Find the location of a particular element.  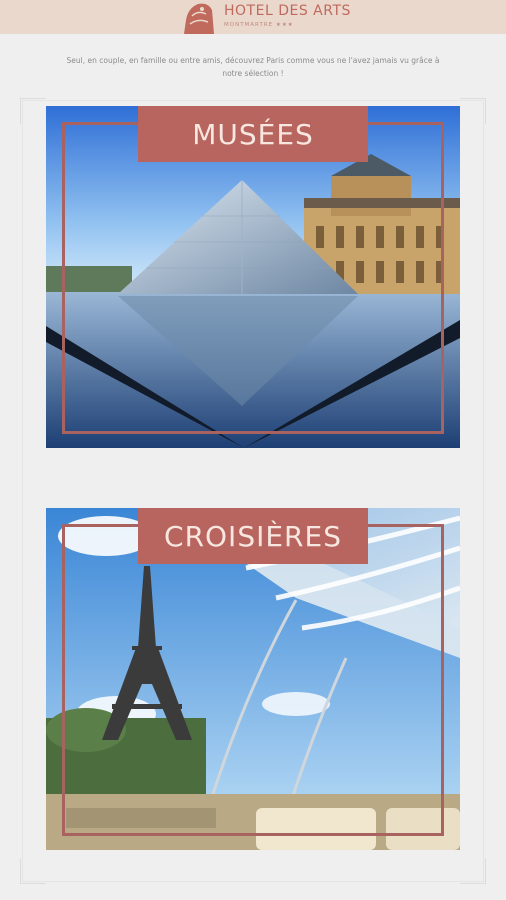

logo-title: HOTEL DES ARTS is located at coordinates (287, 11).